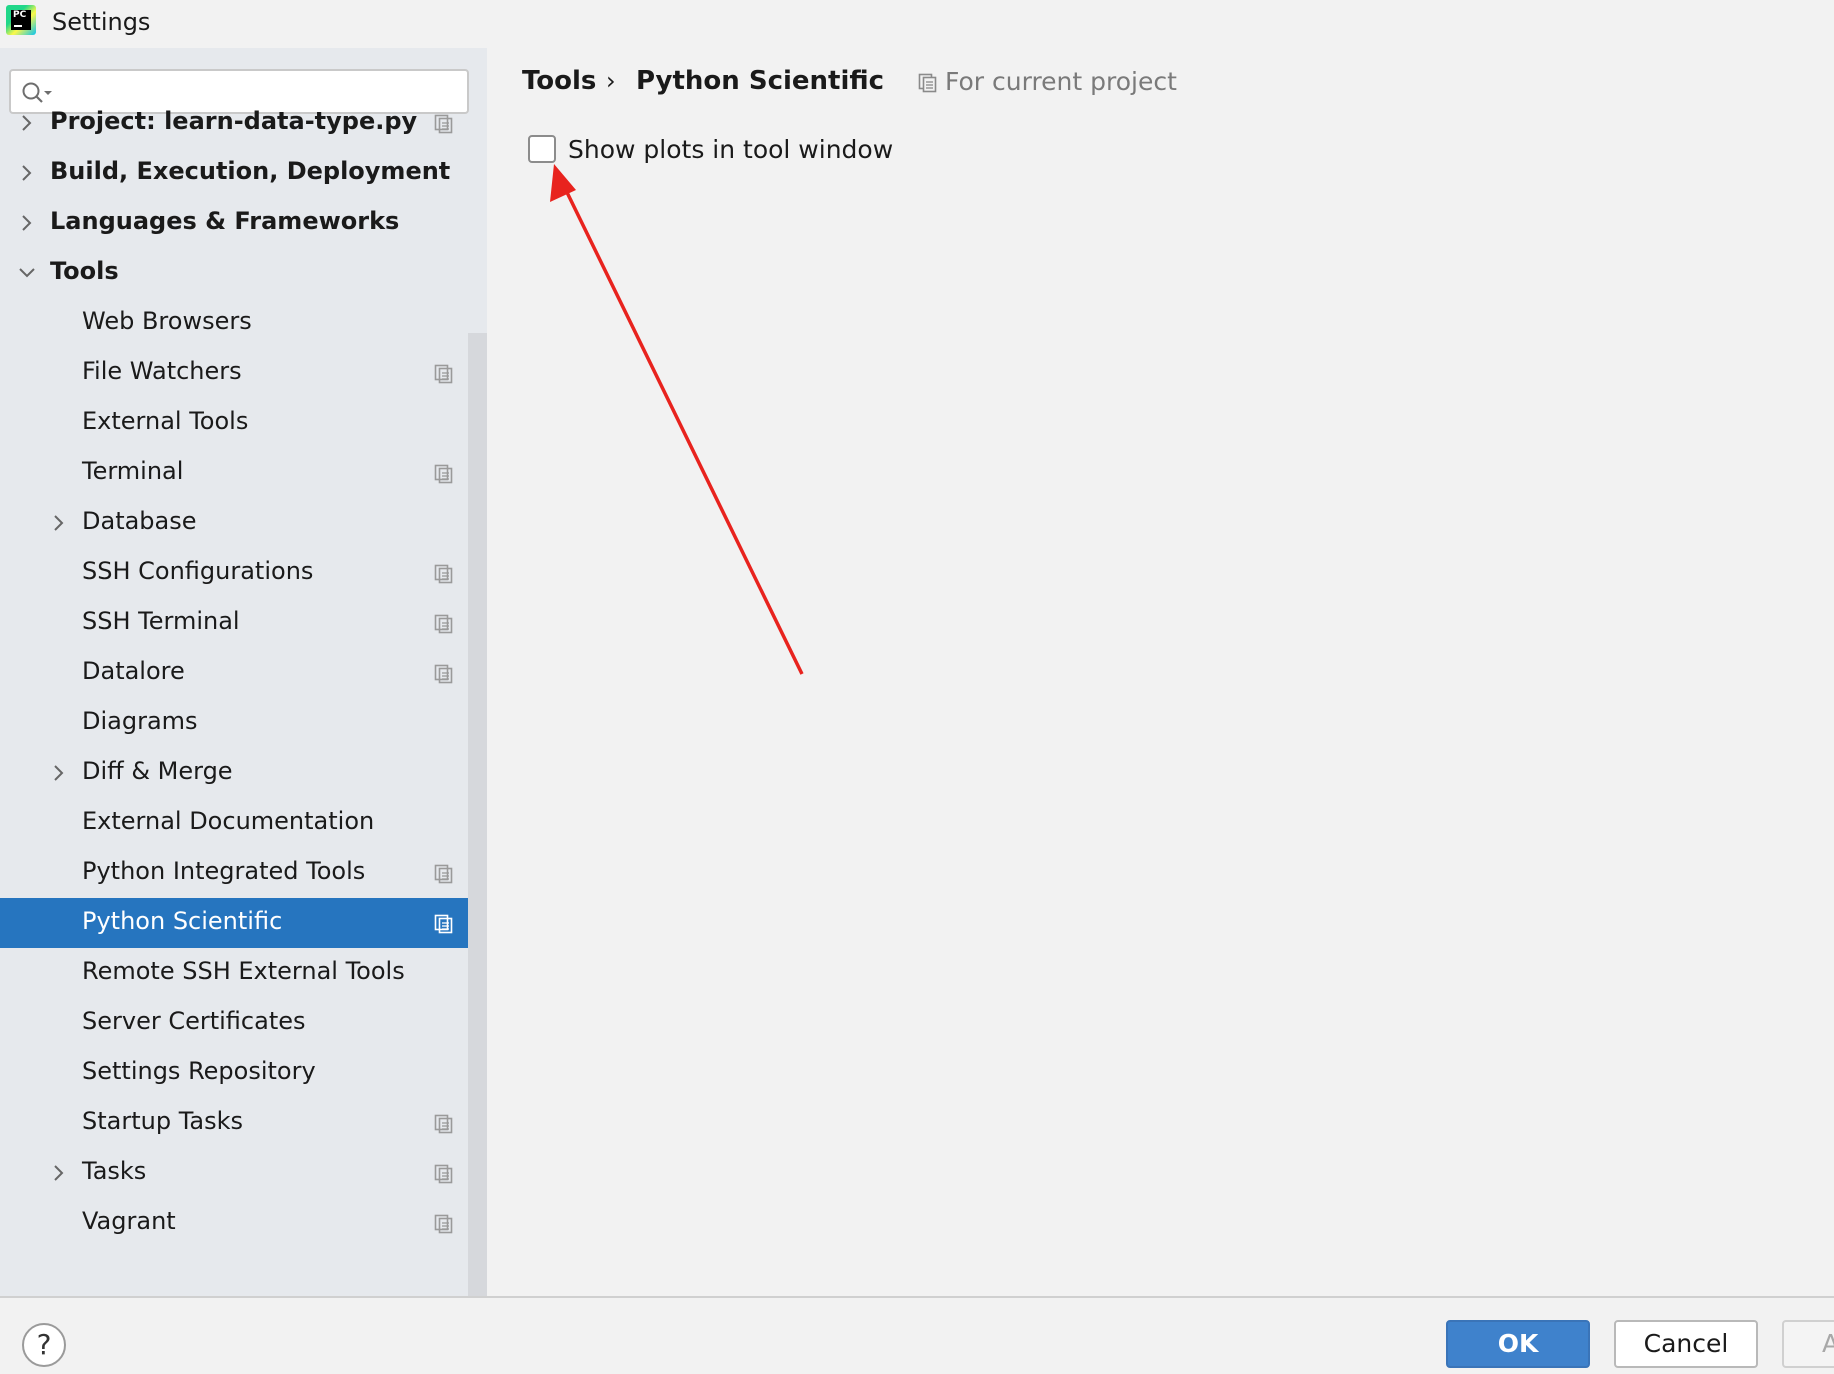 The width and height of the screenshot is (1834, 1374). What do you see at coordinates (101, 22) in the screenshot?
I see `window-title: Settings` at bounding box center [101, 22].